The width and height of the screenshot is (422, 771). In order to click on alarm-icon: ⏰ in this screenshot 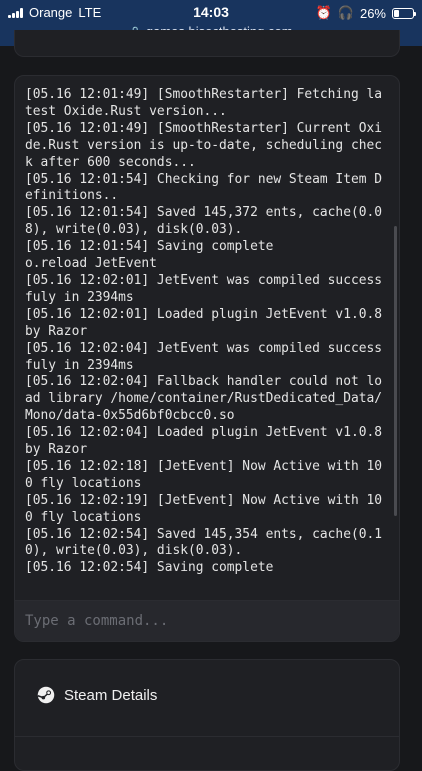, I will do `click(323, 12)`.